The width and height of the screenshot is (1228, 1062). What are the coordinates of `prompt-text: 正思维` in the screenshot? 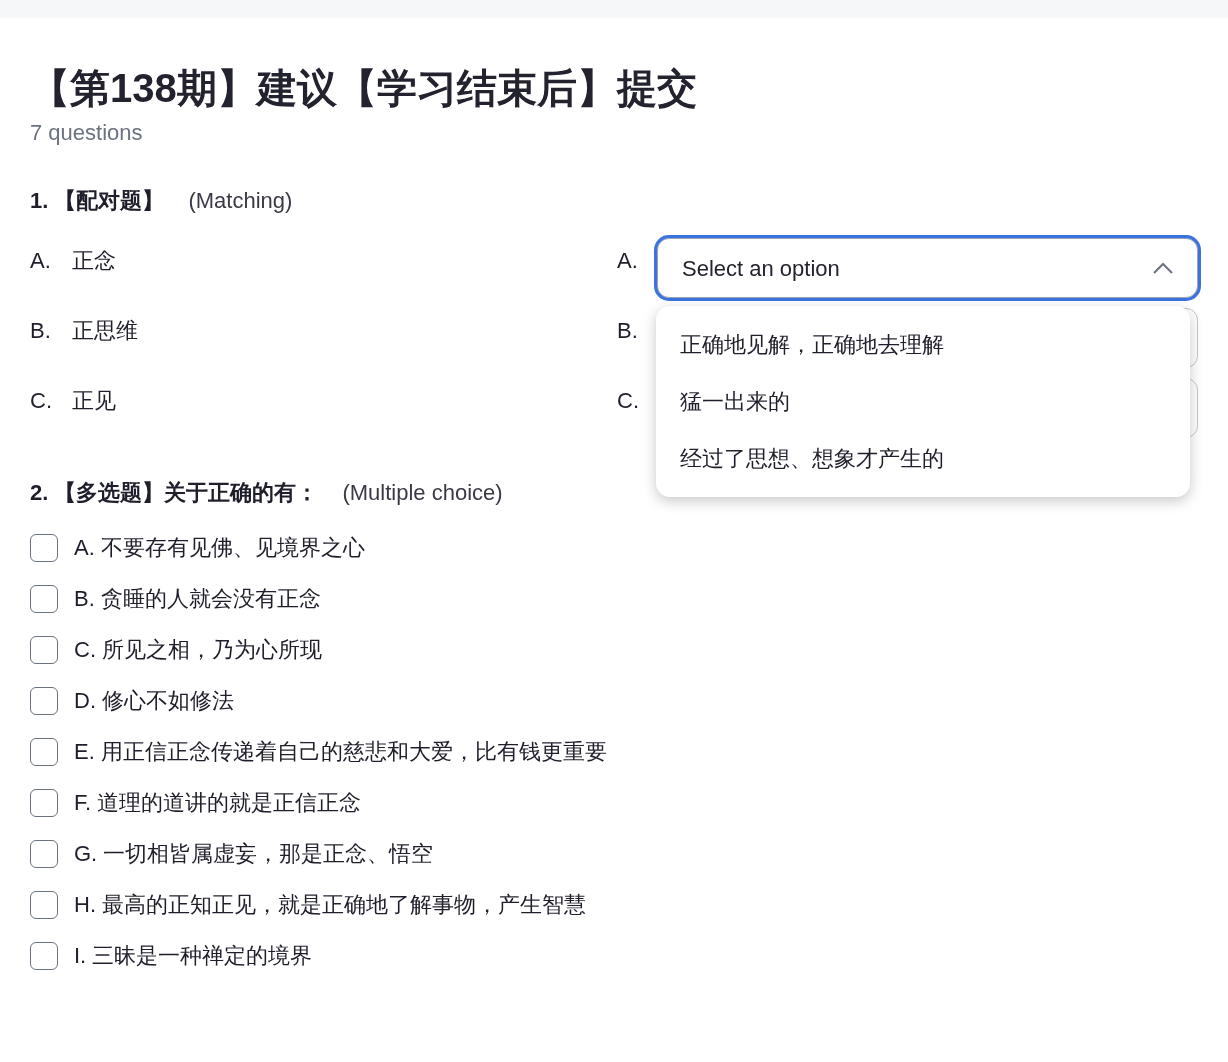 It's located at (105, 331).